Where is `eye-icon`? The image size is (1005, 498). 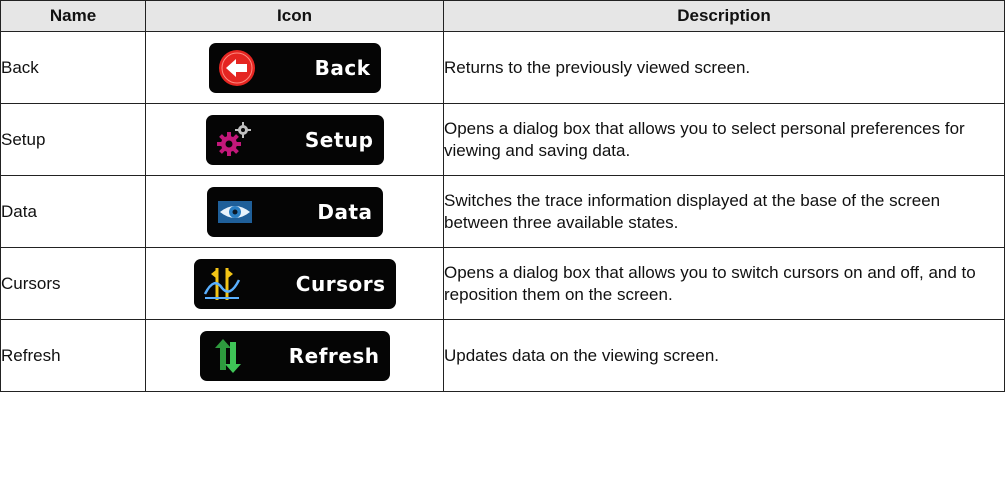
eye-icon is located at coordinates (235, 212).